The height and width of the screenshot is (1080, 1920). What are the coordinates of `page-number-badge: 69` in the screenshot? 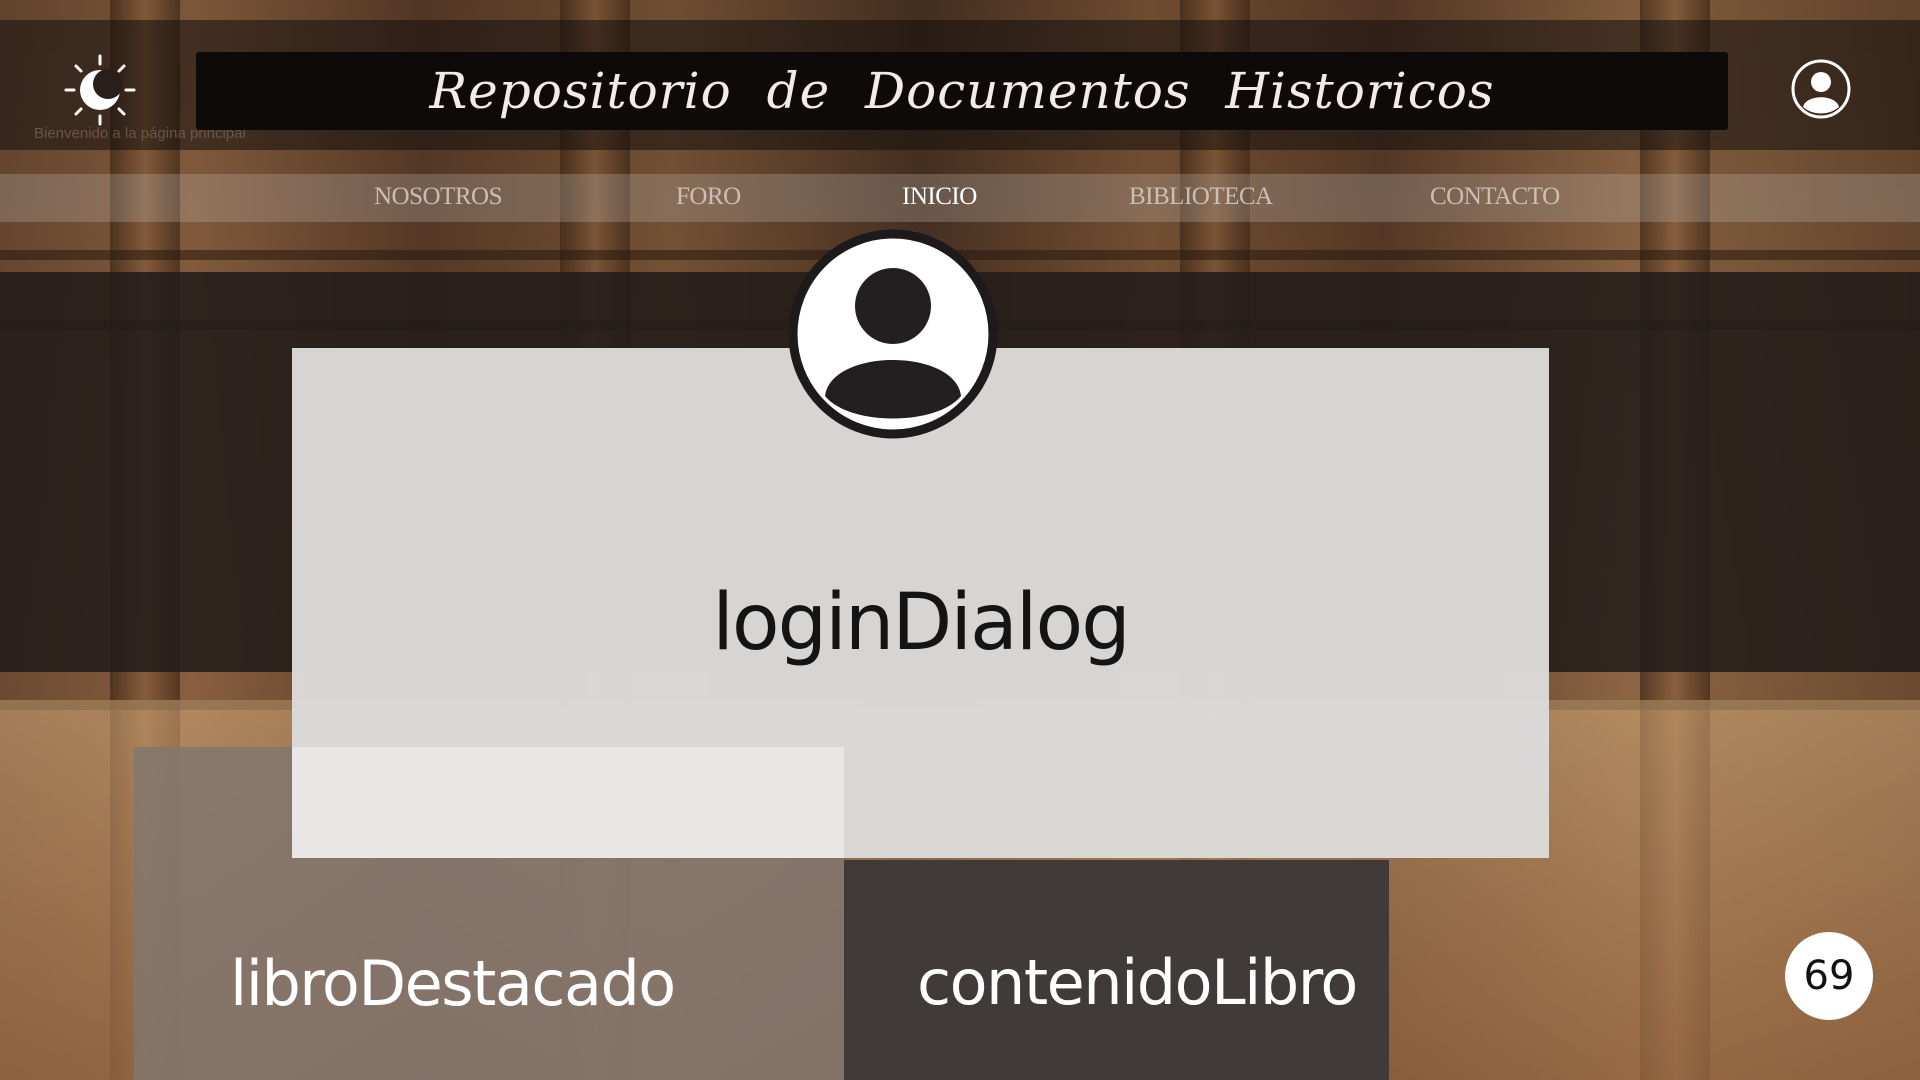 It's located at (1829, 976).